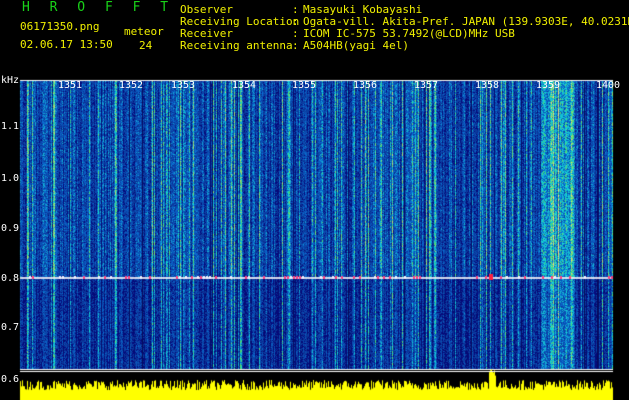  I want to click on file-name: 06171350.png, so click(60, 26).